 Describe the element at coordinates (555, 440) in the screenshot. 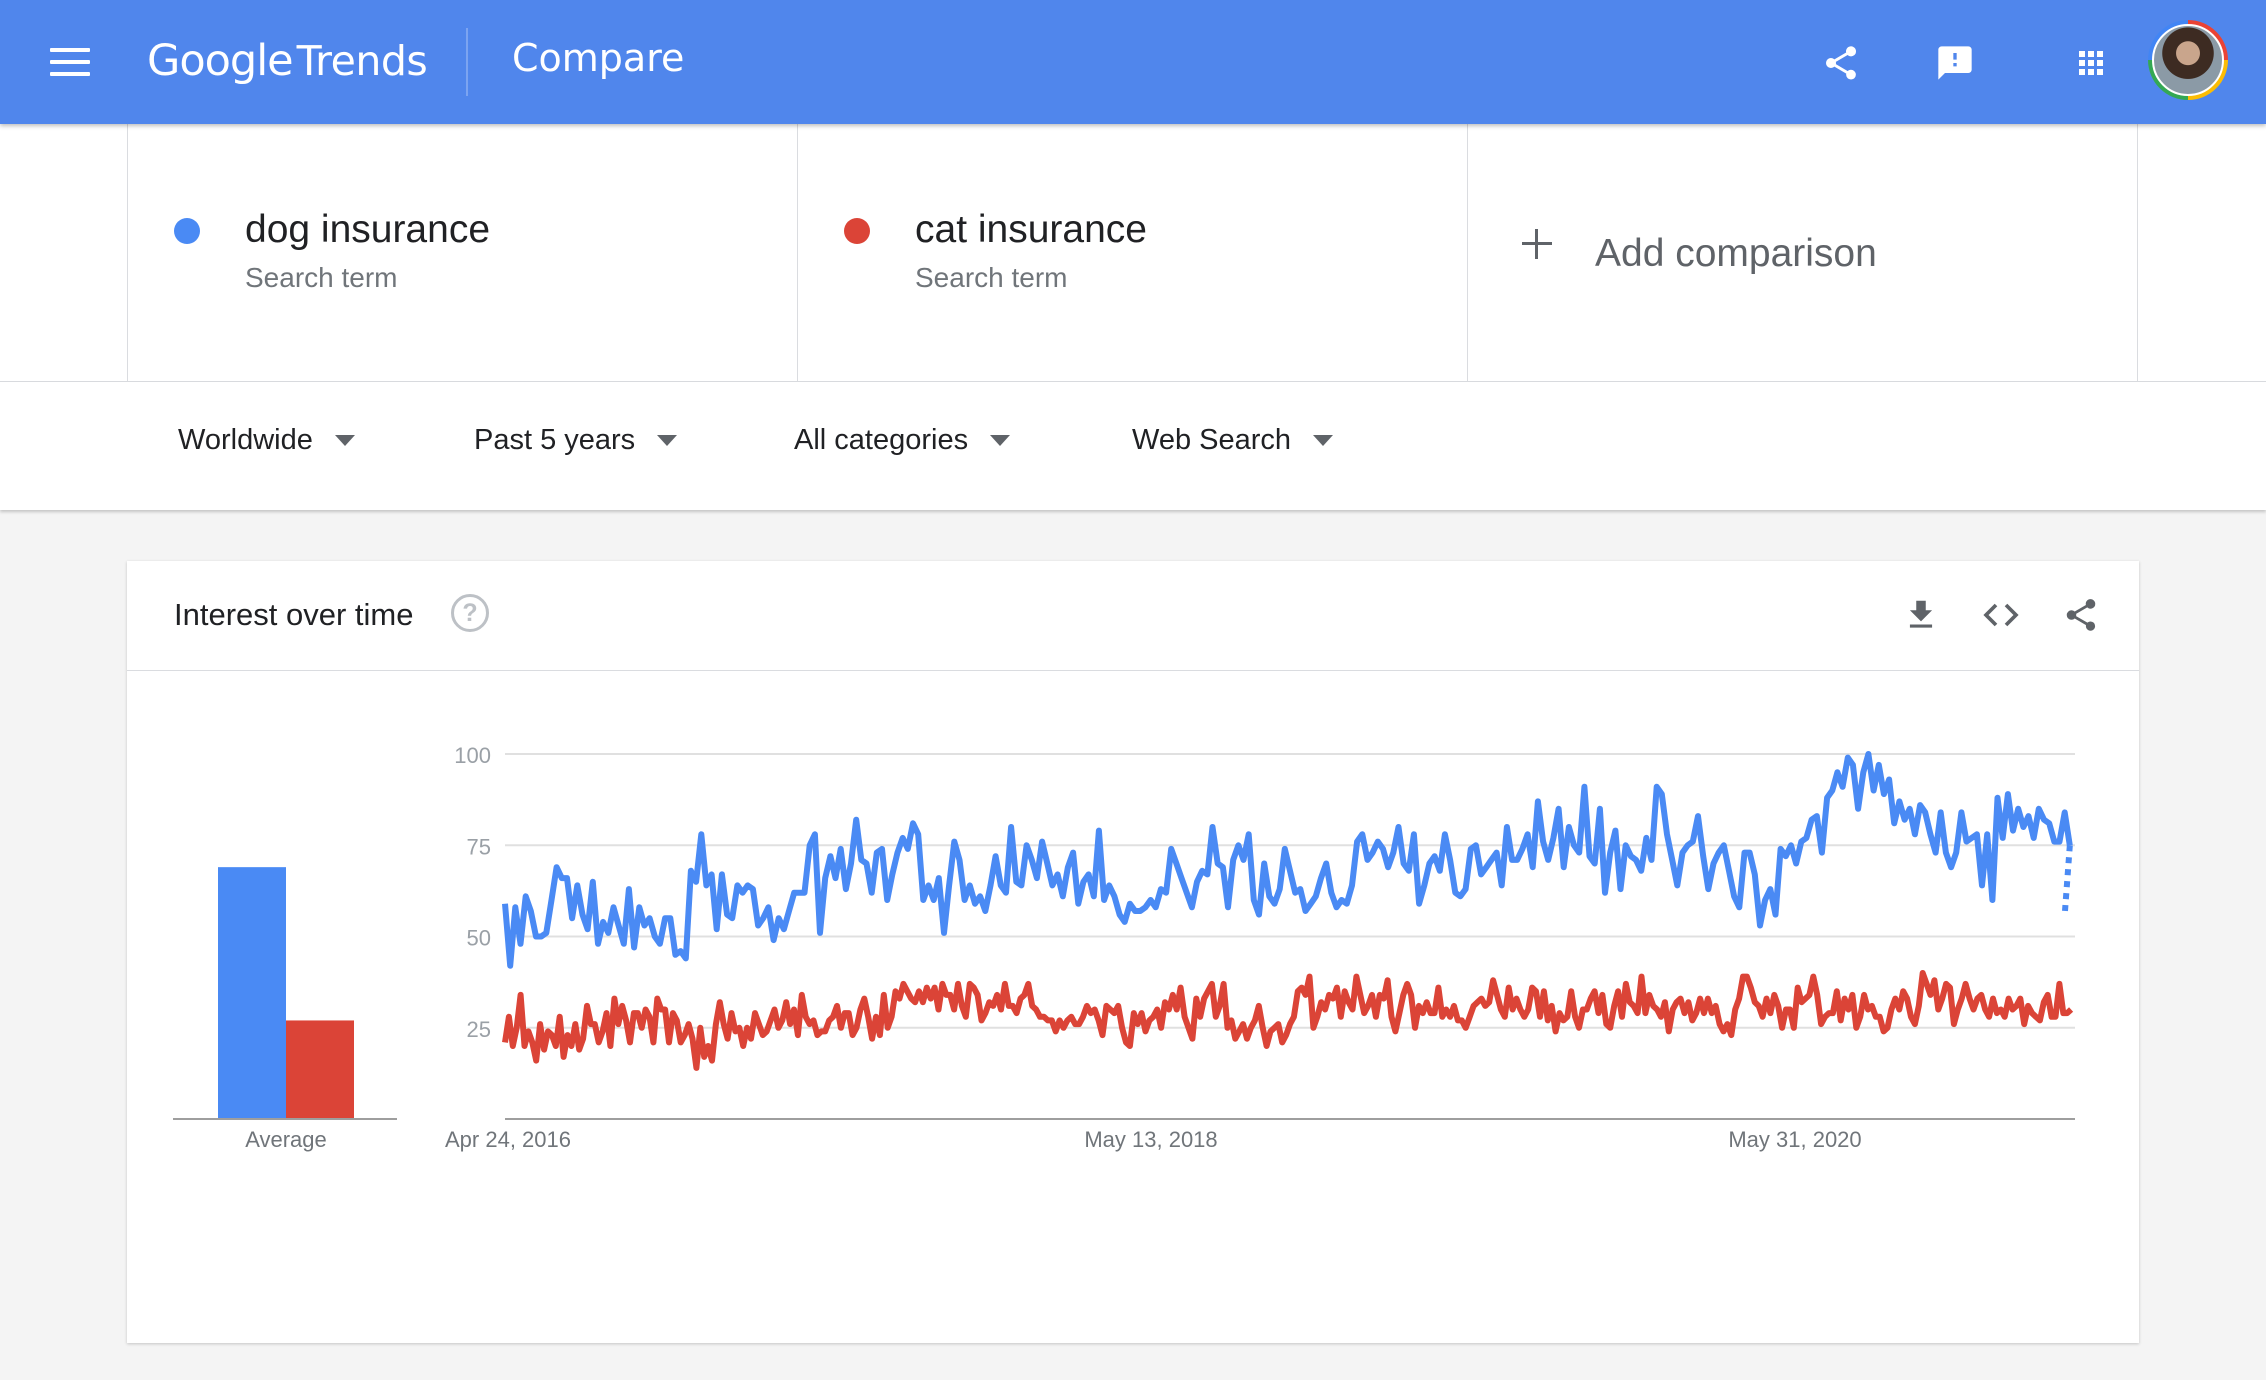

I see `time-range-dropdown-label: Past 5 years` at that location.